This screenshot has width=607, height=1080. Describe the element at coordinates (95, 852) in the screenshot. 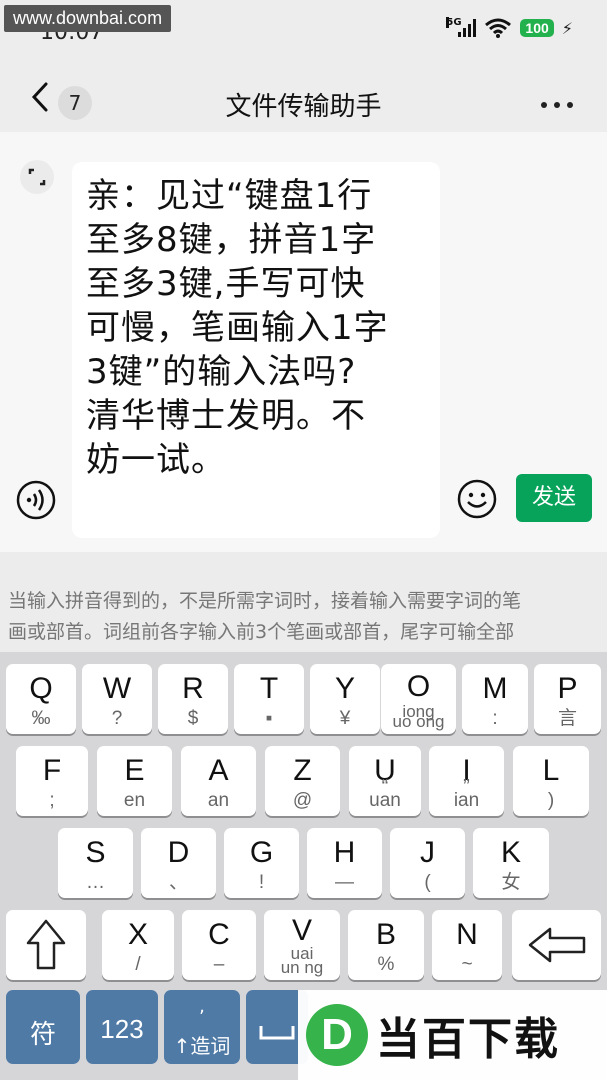

I see `key-label: S` at that location.